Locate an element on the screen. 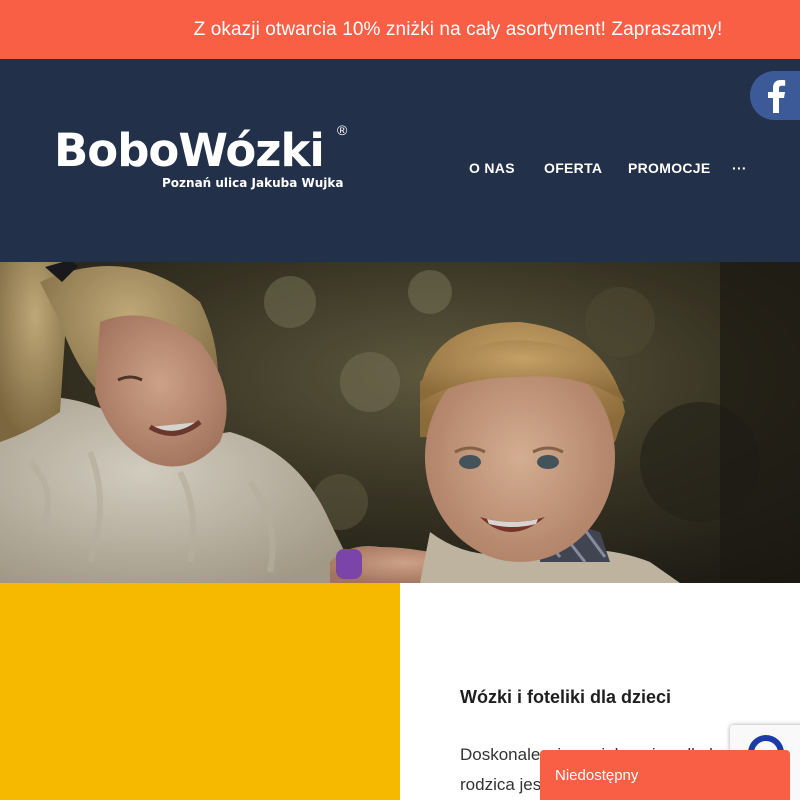 The height and width of the screenshot is (800, 800). site-logo: BoboWózki ® Poznań ulica Jakuba Wujka is located at coordinates (204, 158).